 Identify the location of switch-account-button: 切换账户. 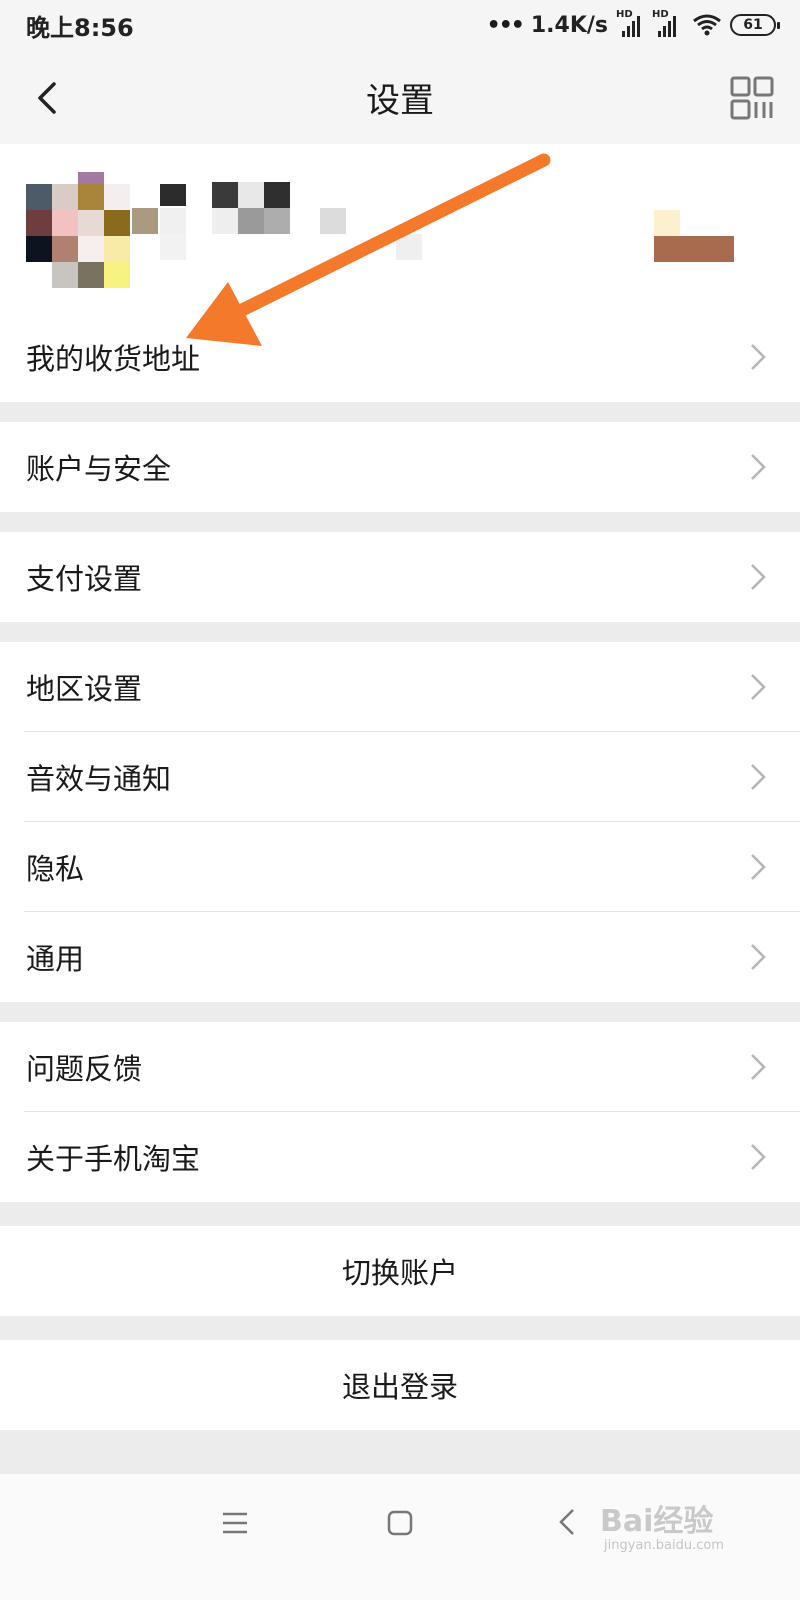
(400, 1271).